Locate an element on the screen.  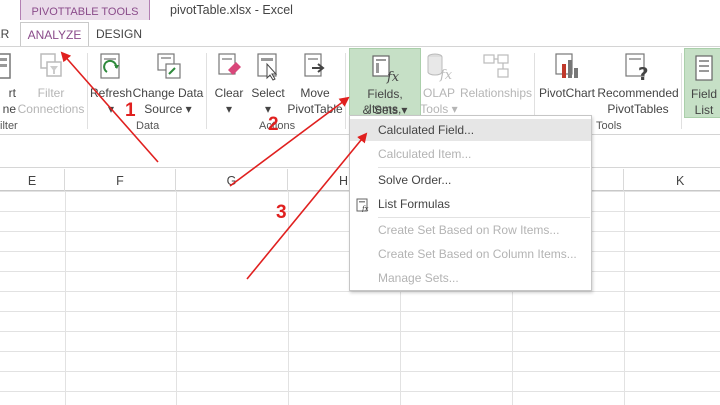
clear-label: Clear is located at coordinates (229, 93).